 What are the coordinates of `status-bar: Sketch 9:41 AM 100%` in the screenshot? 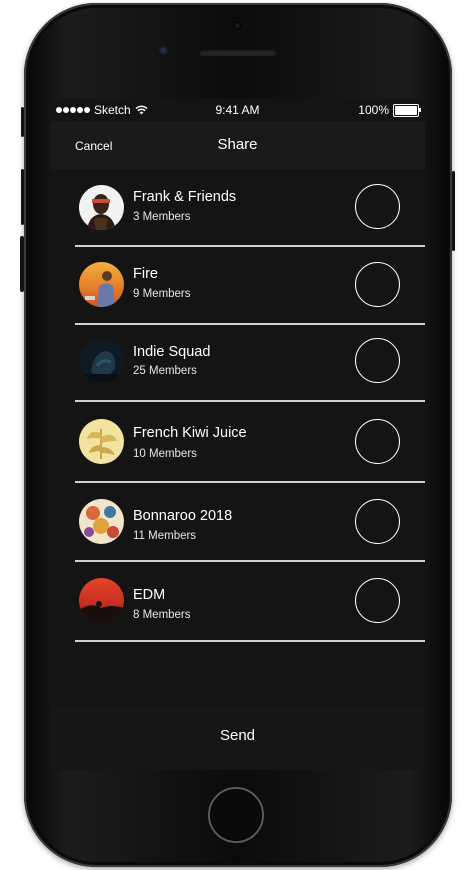 It's located at (237, 110).